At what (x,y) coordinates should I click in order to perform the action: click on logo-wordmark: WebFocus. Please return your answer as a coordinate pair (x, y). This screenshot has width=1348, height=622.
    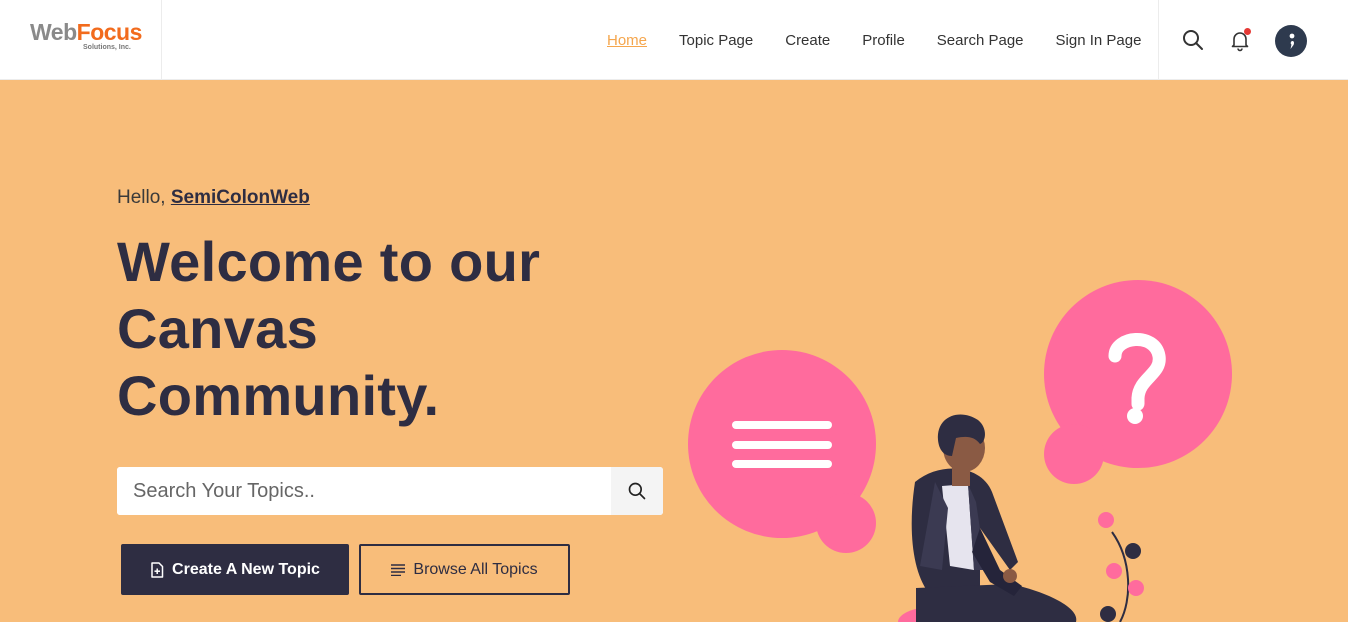
    Looking at the image, I should click on (86, 32).